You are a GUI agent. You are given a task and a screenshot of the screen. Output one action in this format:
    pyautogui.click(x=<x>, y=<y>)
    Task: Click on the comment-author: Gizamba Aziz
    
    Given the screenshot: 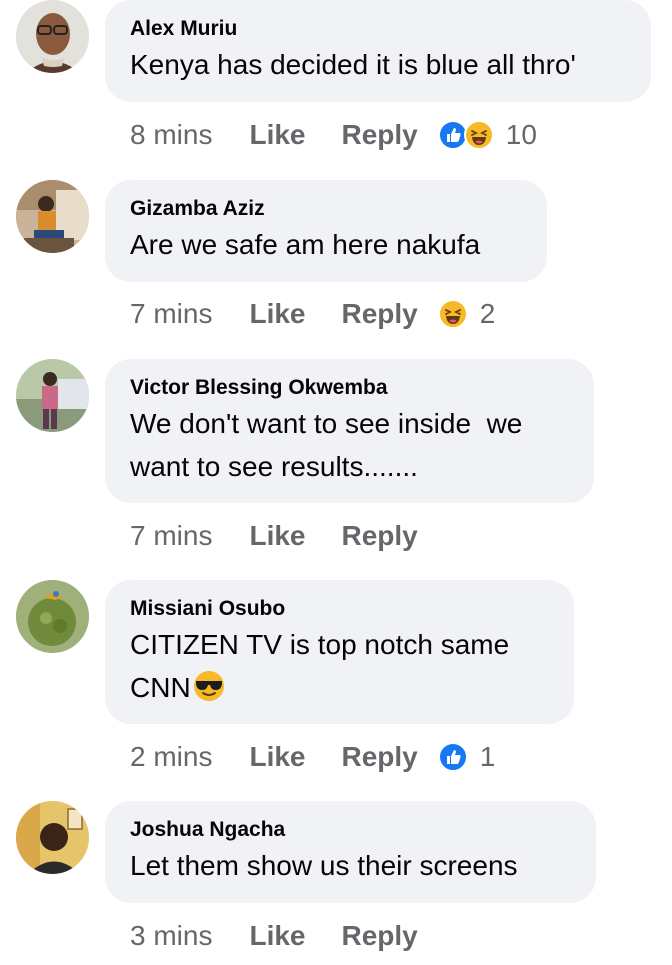 What is the action you would take?
    pyautogui.click(x=326, y=208)
    